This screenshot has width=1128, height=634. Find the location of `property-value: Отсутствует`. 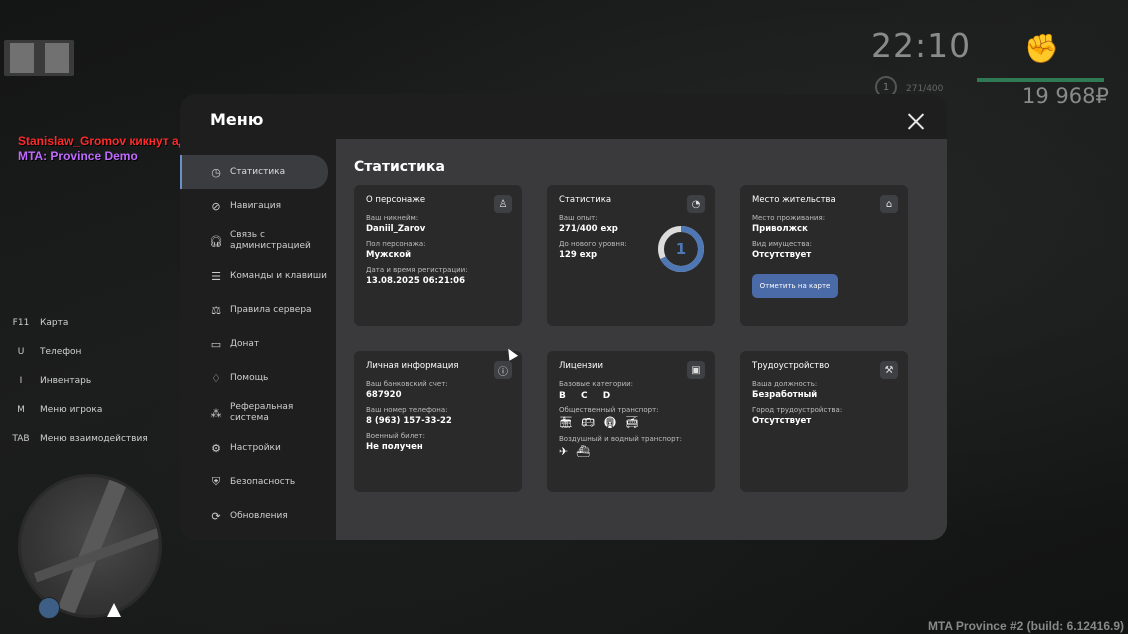

property-value: Отсутствует is located at coordinates (782, 255).